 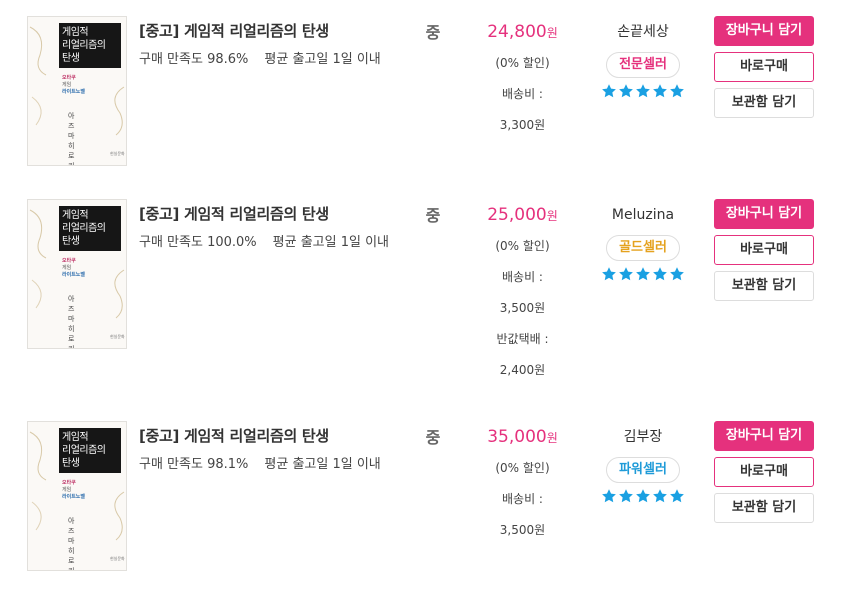 What do you see at coordinates (517, 215) in the screenshot?
I see `price-value: 25,000` at bounding box center [517, 215].